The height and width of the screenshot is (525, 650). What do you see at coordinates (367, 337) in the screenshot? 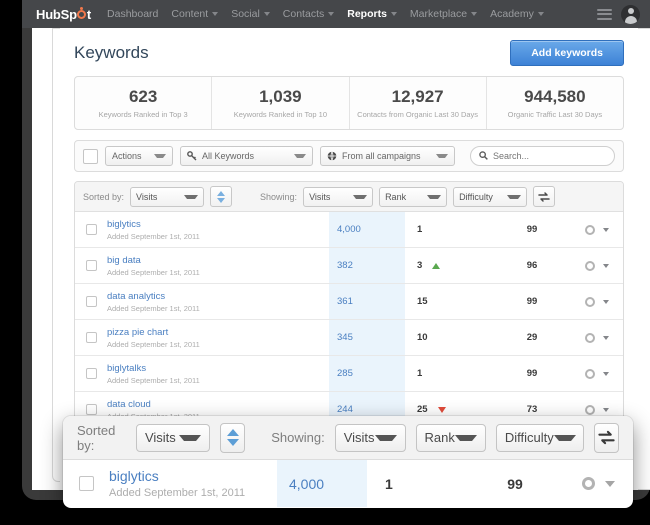
I see `visits-cell: 345` at bounding box center [367, 337].